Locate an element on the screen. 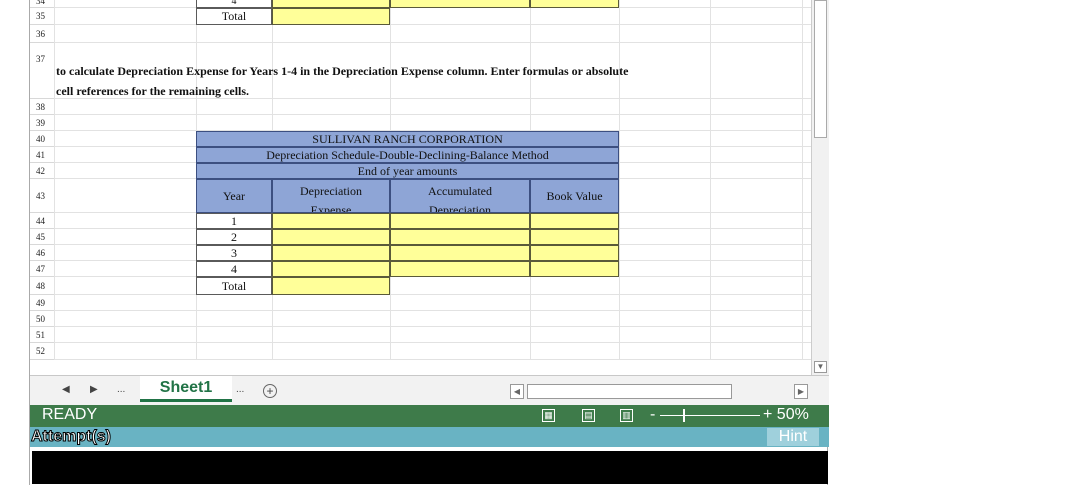  answer-panel is located at coordinates (430, 467).